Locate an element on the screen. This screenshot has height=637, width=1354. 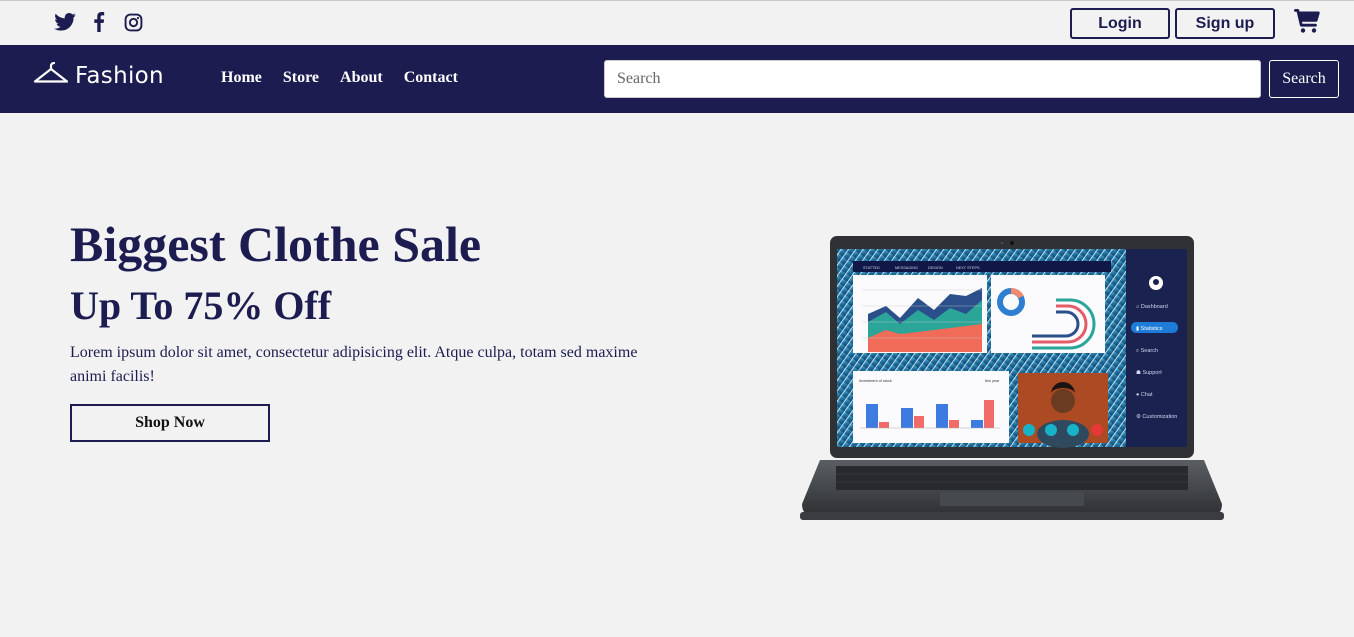
svg-text: DESIGN is located at coordinates (935, 268).